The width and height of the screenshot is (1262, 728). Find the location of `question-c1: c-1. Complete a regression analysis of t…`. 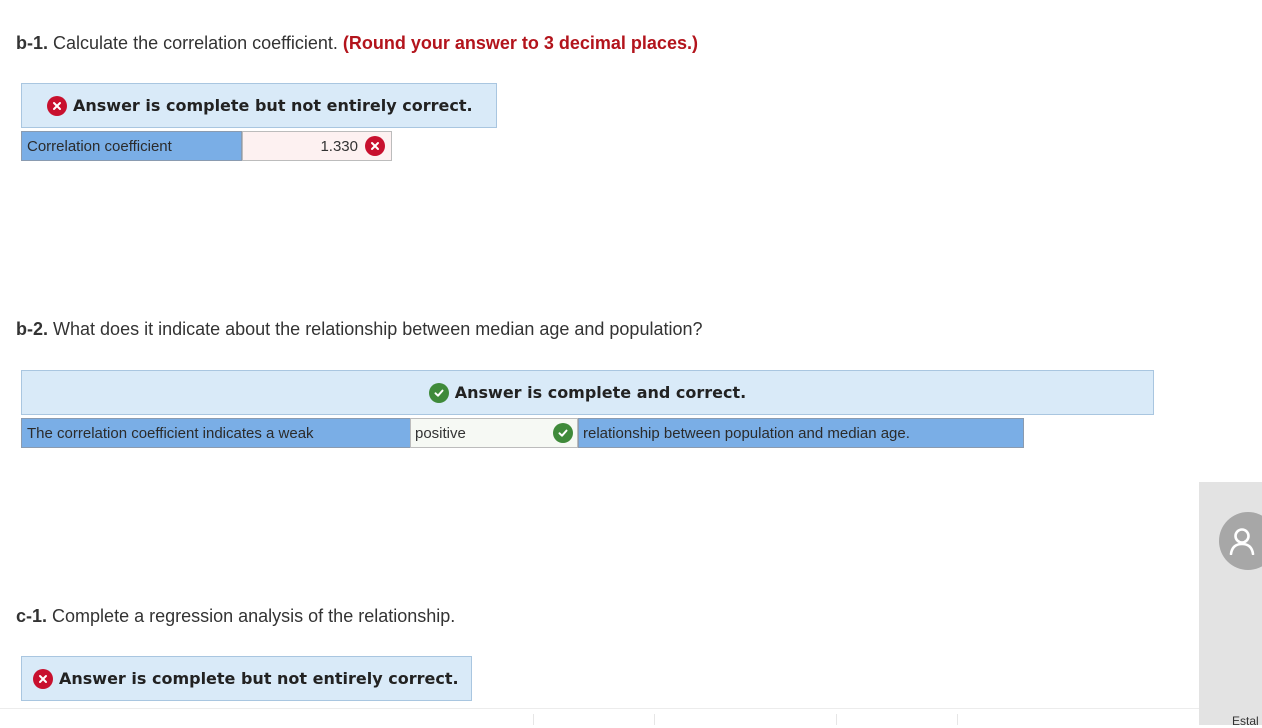

question-c1: c-1. Complete a regression analysis of t… is located at coordinates (235, 616).